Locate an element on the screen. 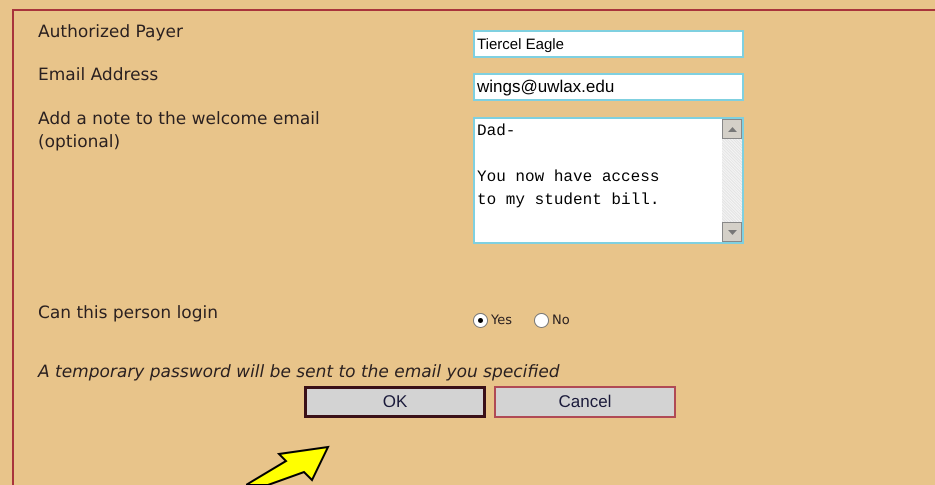  radio-option: No is located at coordinates (552, 320).